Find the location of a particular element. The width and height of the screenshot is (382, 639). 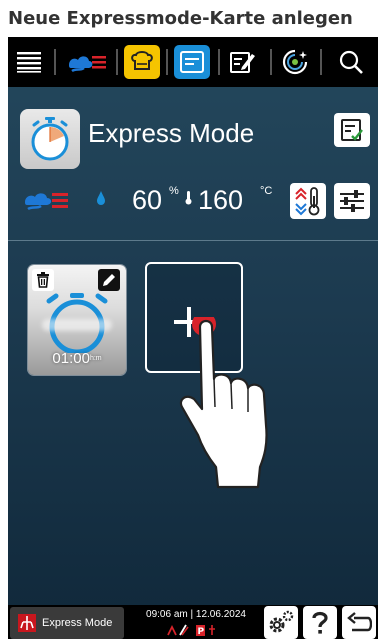

thermometer-icon is located at coordinates (188, 198).